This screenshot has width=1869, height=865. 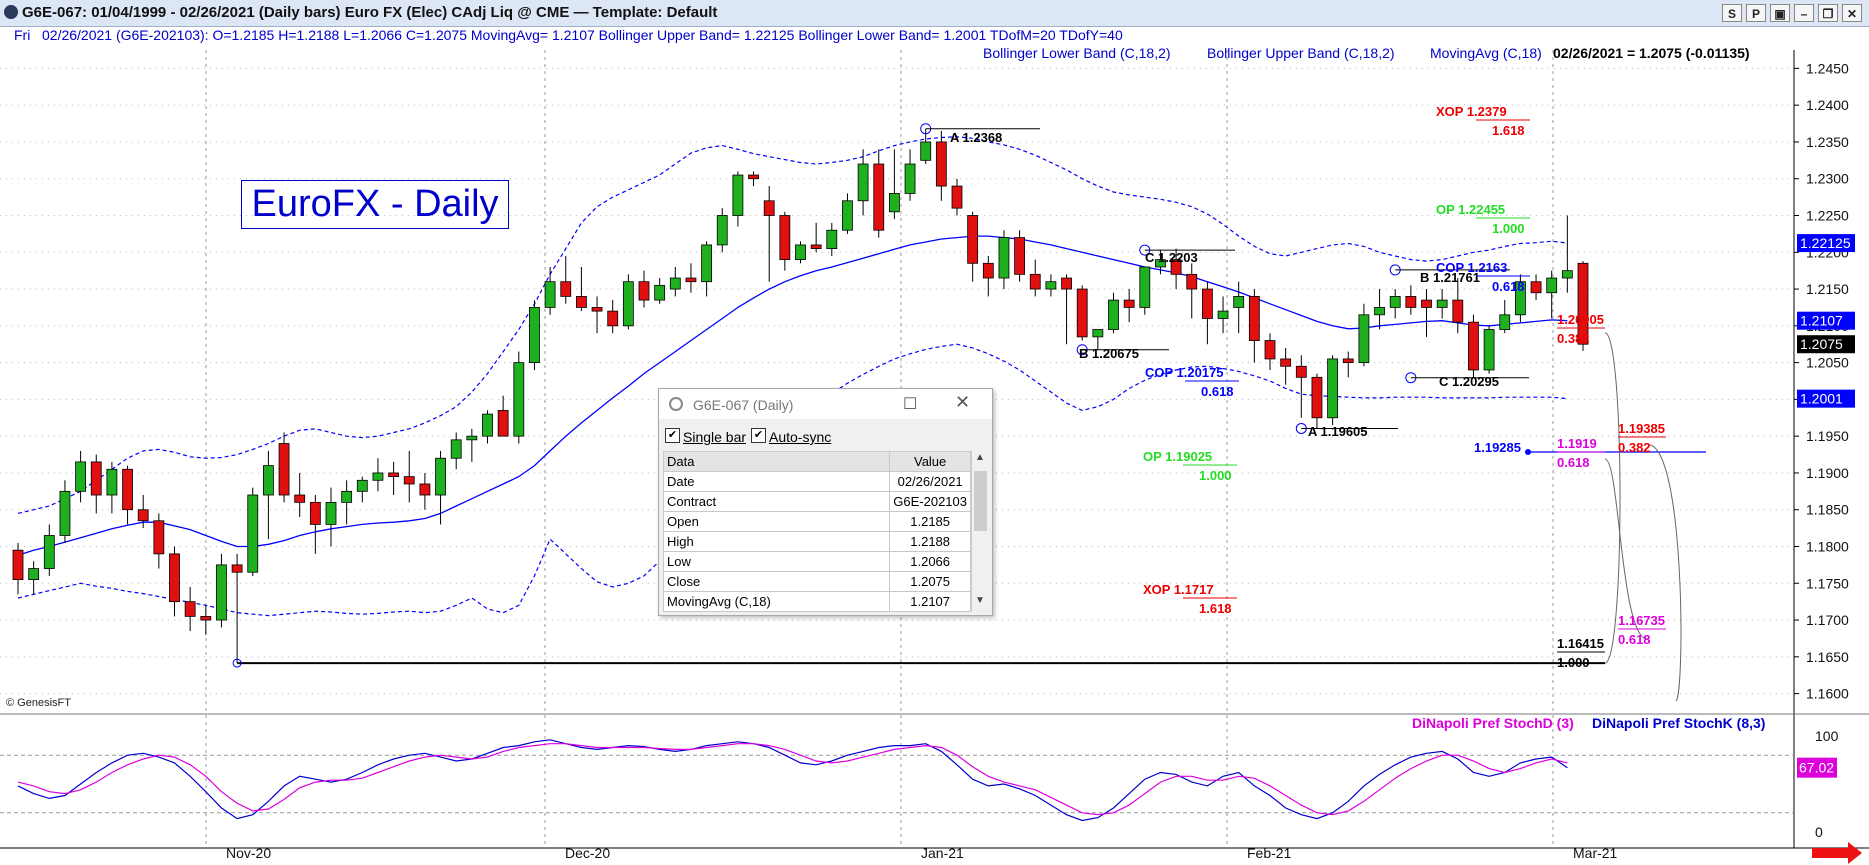 What do you see at coordinates (1827, 142) in the screenshot?
I see `y-tick-label: 1.2350` at bounding box center [1827, 142].